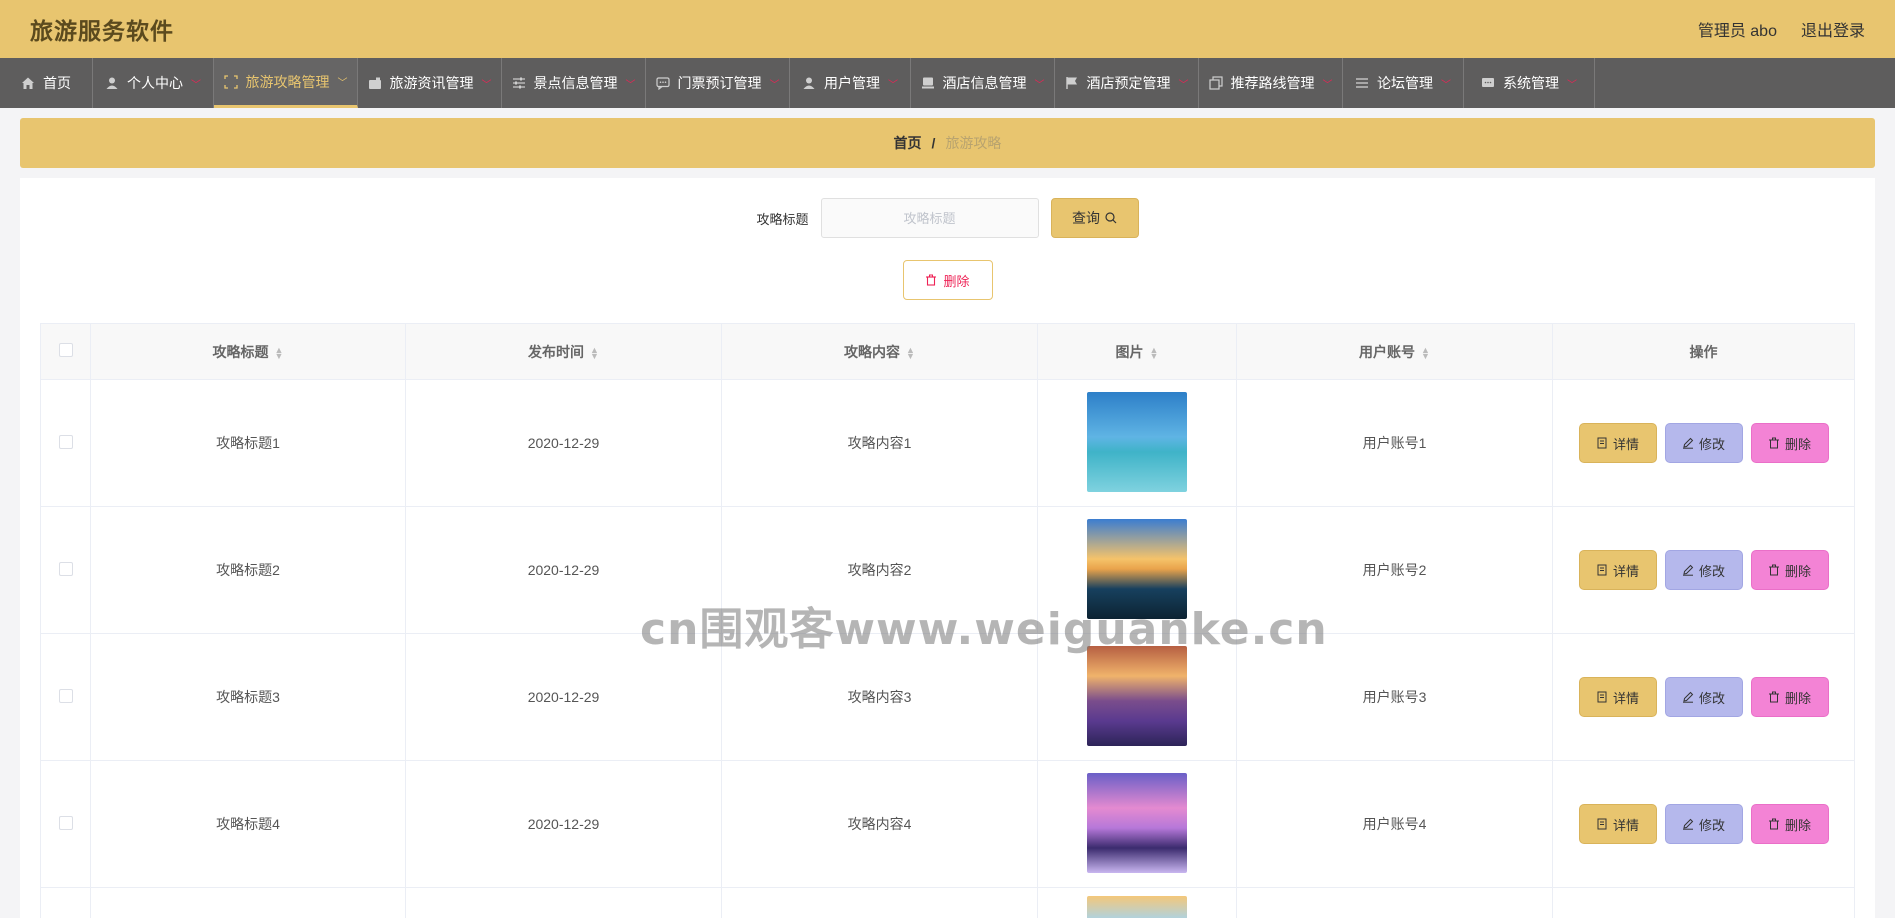  I want to click on edit-label: 修改, so click(1711, 698).